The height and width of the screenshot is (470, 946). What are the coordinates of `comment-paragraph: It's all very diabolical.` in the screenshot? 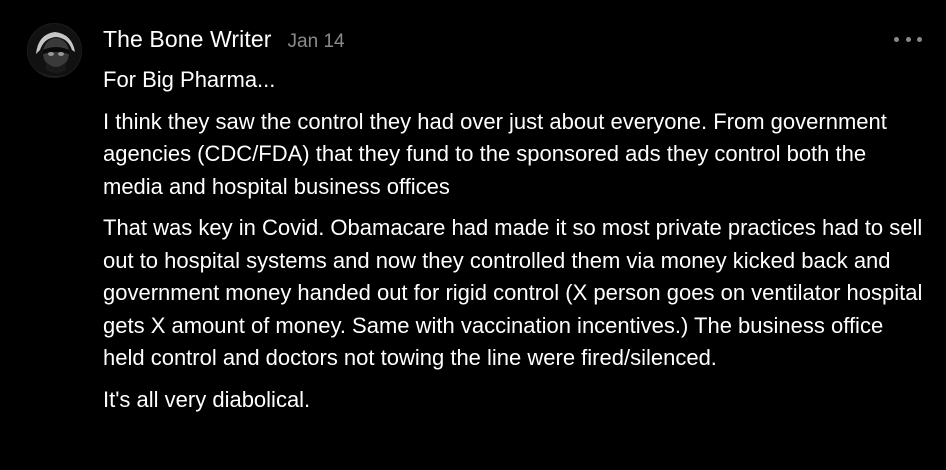 It's located at (207, 399).